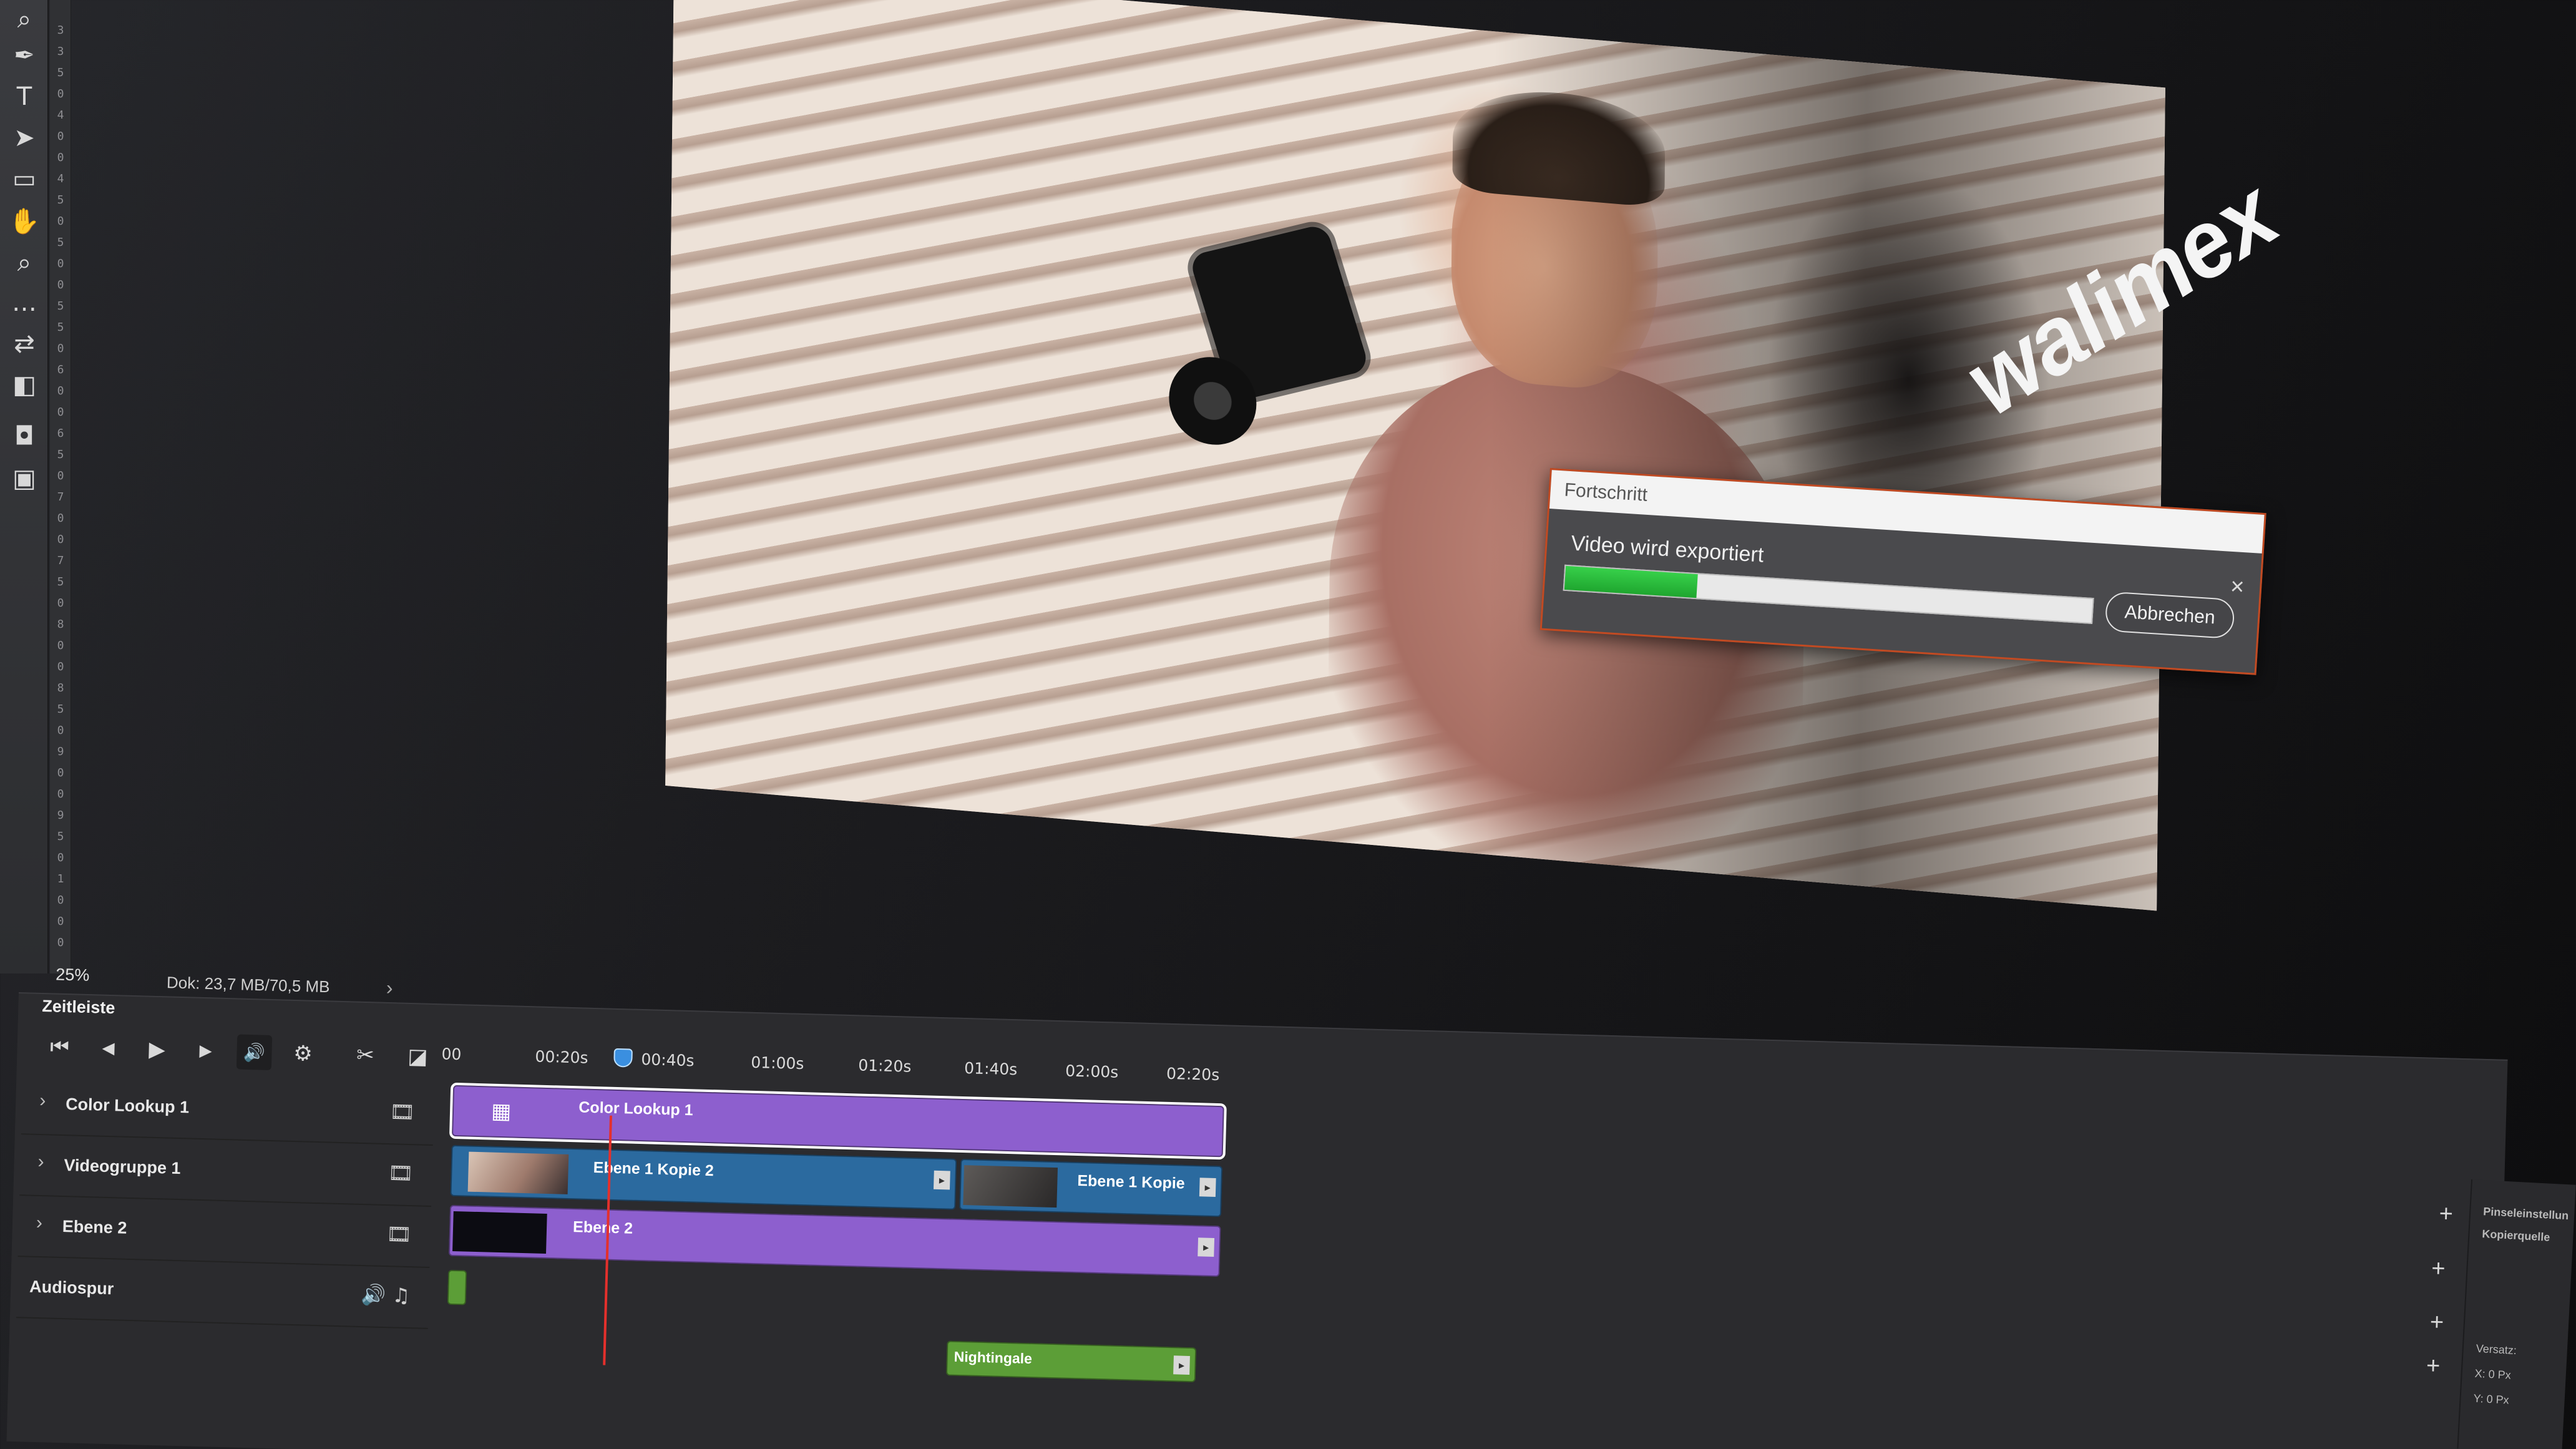  I want to click on time-label: 00, so click(451, 1054).